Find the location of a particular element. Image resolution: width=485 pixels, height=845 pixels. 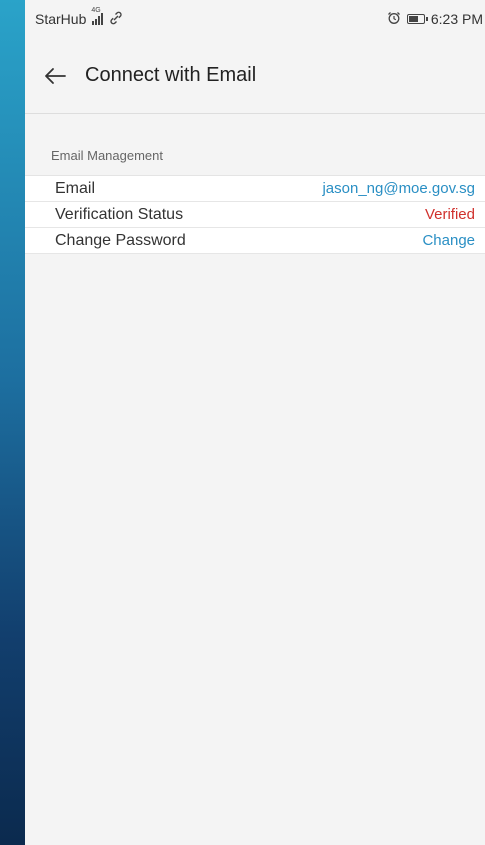

status-right: 6:23 PM is located at coordinates (436, 19).